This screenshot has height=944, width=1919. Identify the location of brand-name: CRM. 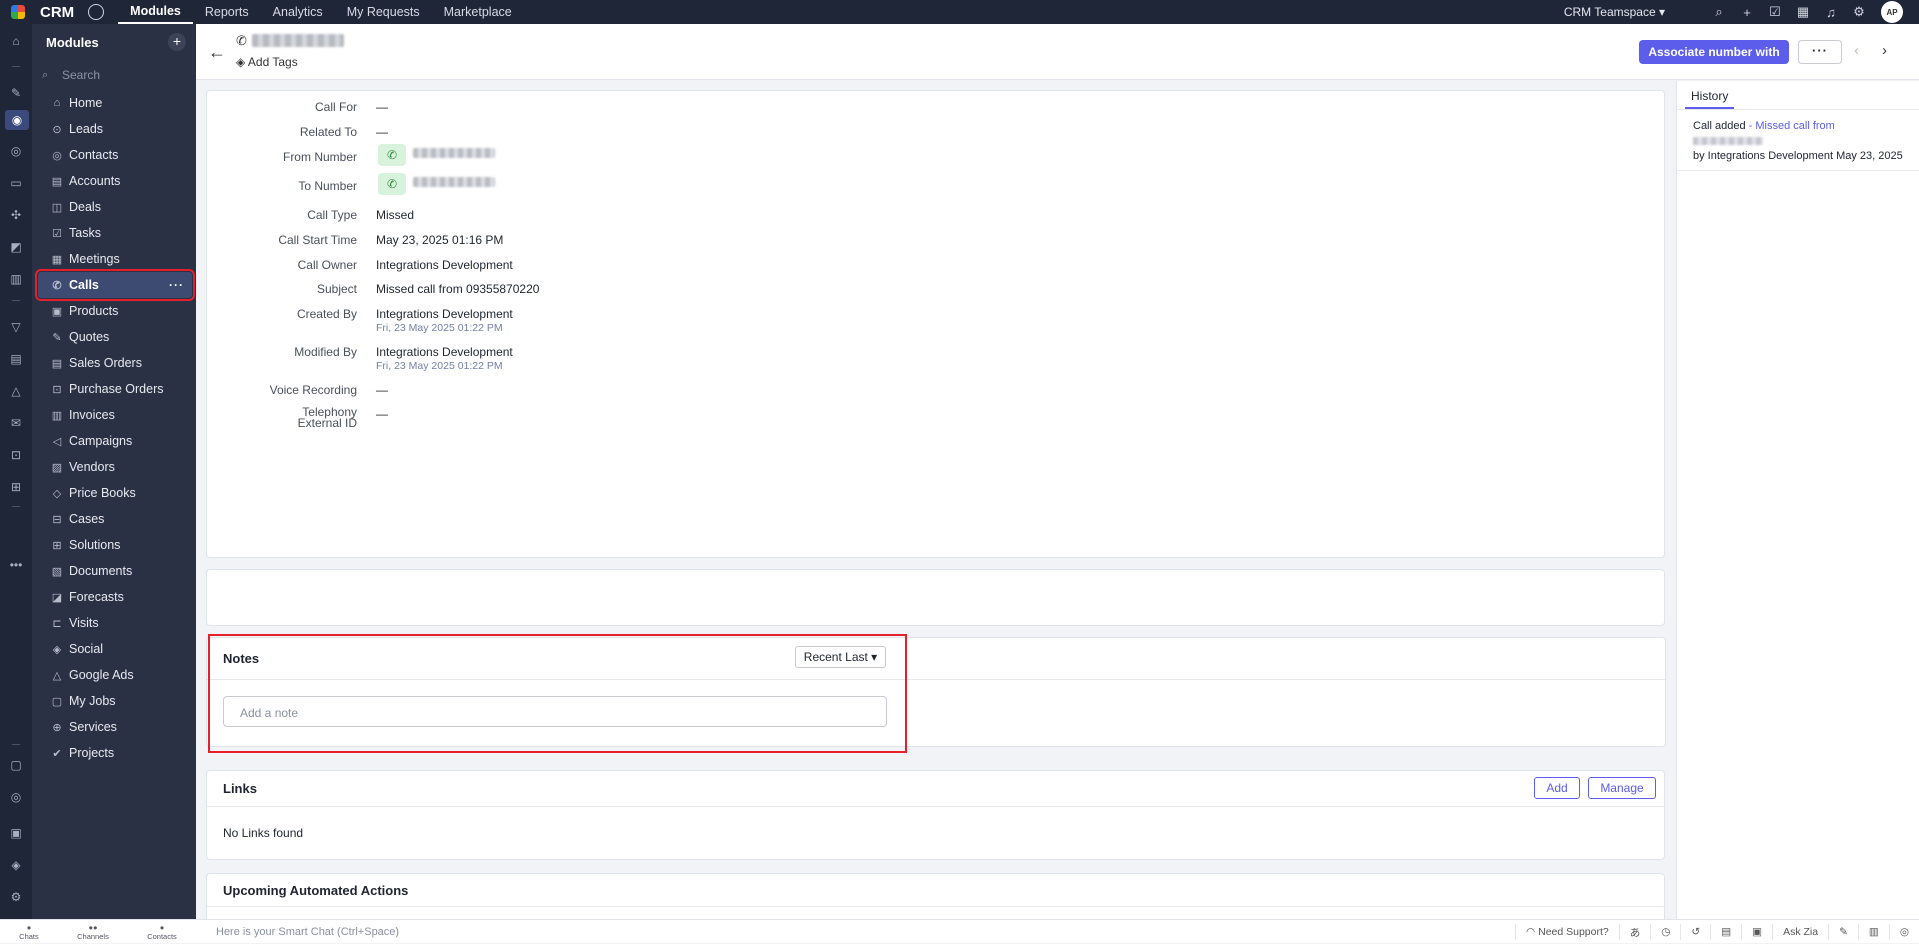
(57, 12).